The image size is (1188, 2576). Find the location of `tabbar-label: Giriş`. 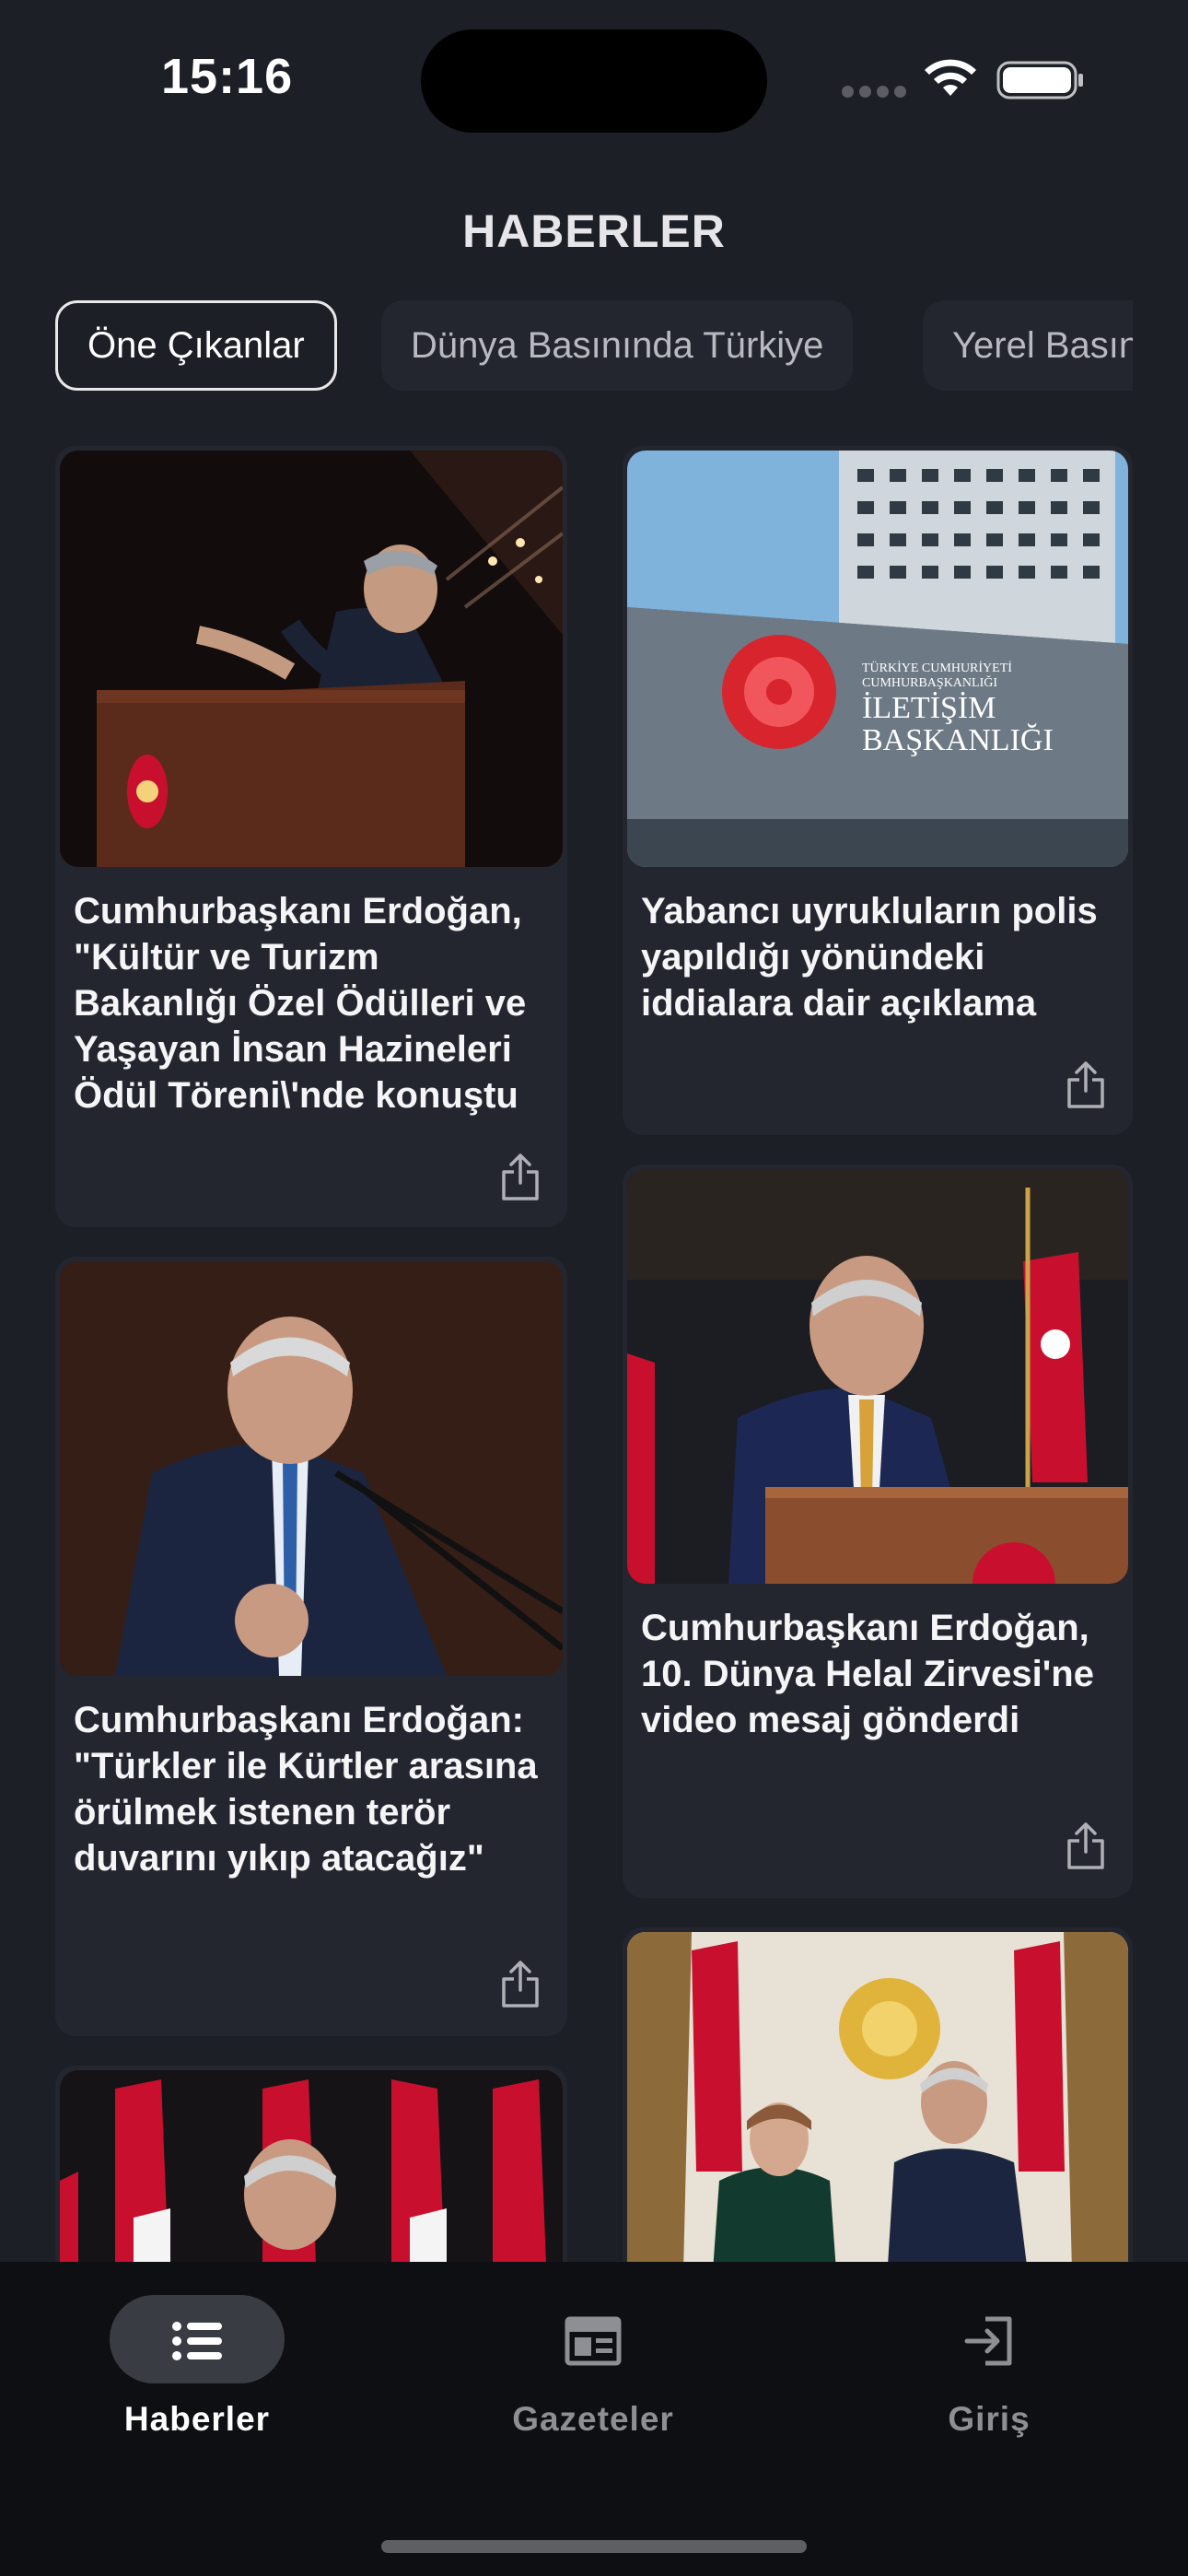

tabbar-label: Giriş is located at coordinates (989, 2419).